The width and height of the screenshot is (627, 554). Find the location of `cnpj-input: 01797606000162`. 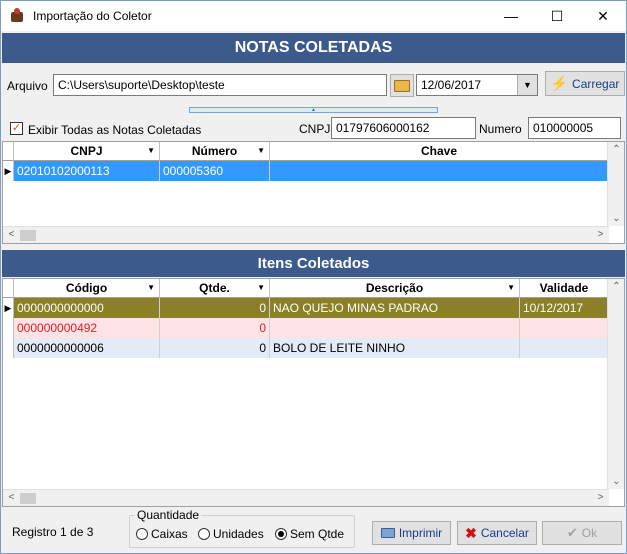

cnpj-input: 01797606000162 is located at coordinates (403, 128).